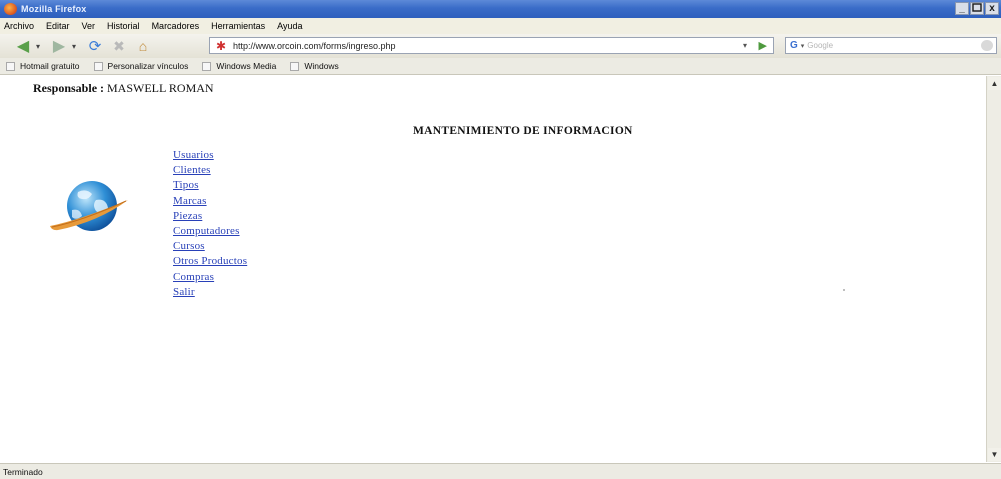 This screenshot has width=1001, height=479. Describe the element at coordinates (820, 45) in the screenshot. I see `search-input: Google` at that location.